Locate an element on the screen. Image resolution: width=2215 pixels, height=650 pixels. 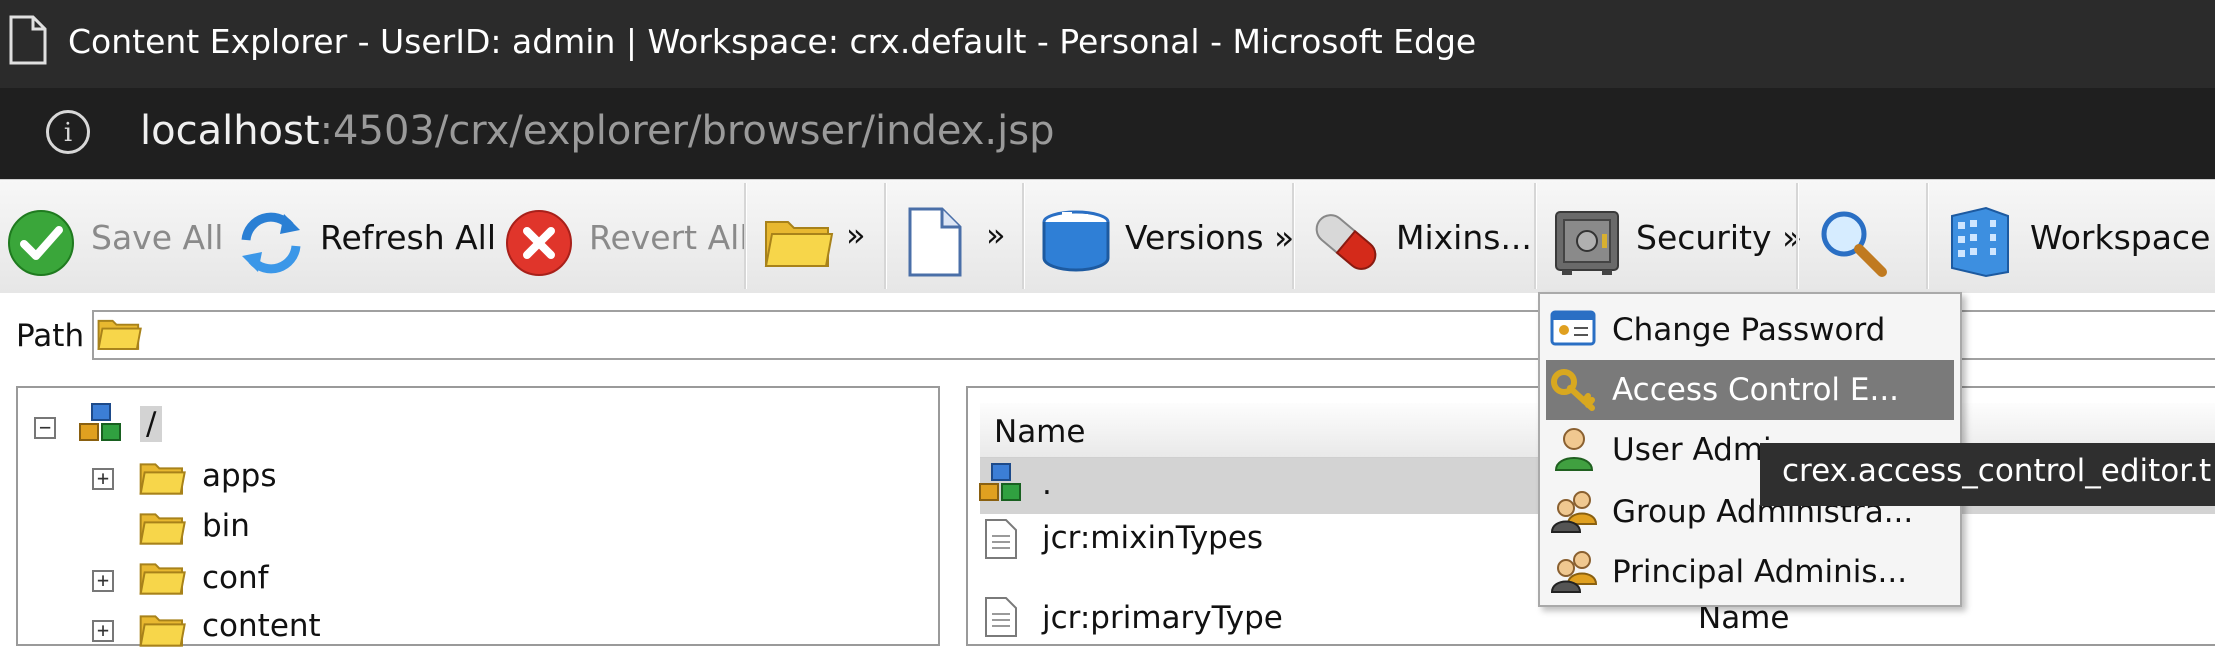
tree-root-label: / is located at coordinates (151, 424).